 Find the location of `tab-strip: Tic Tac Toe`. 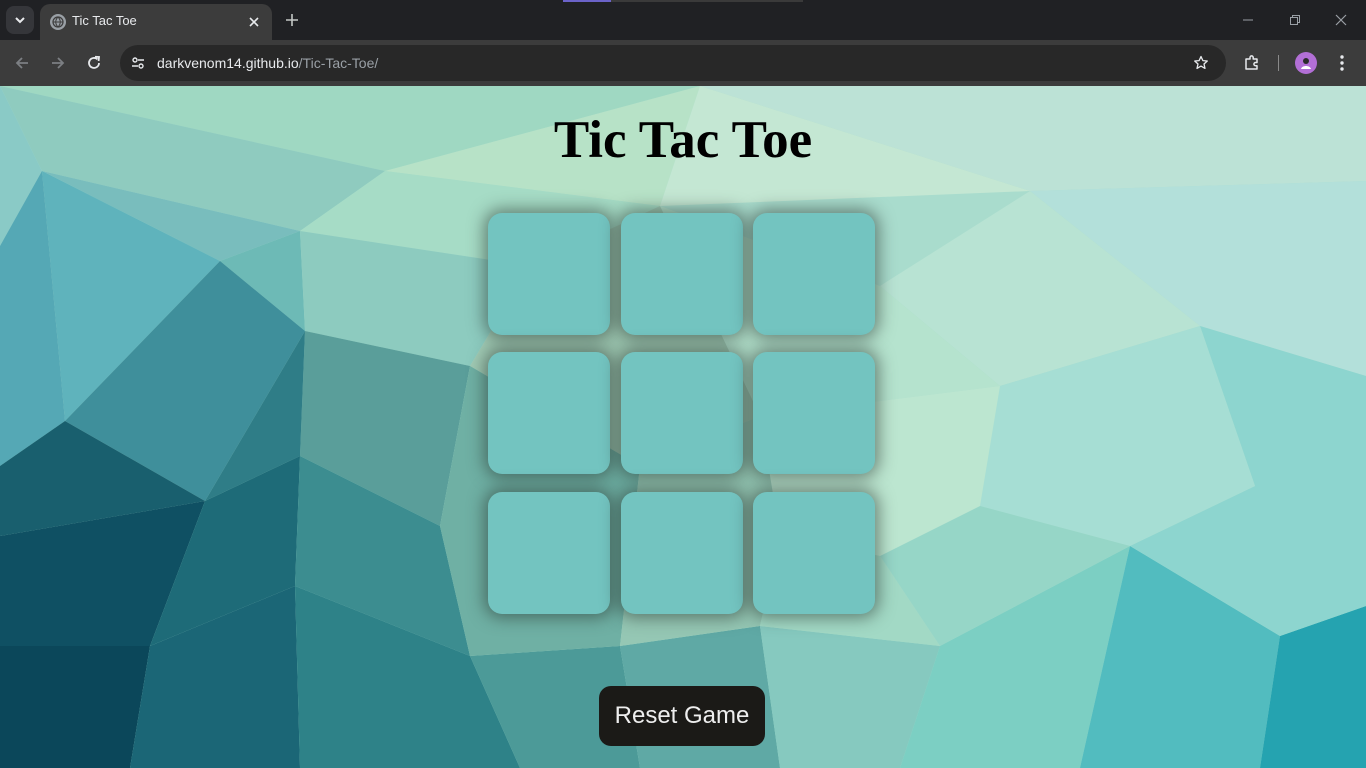

tab-strip: Tic Tac Toe is located at coordinates (683, 20).